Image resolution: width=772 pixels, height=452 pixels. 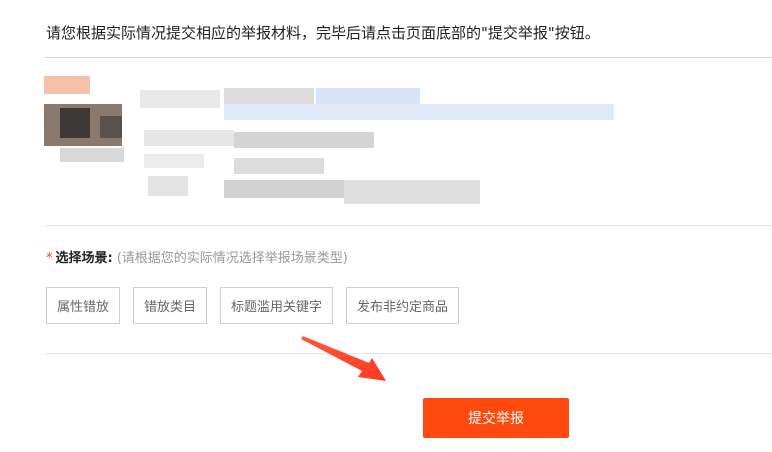 What do you see at coordinates (408, 353) in the screenshot?
I see `divider-bottom` at bounding box center [408, 353].